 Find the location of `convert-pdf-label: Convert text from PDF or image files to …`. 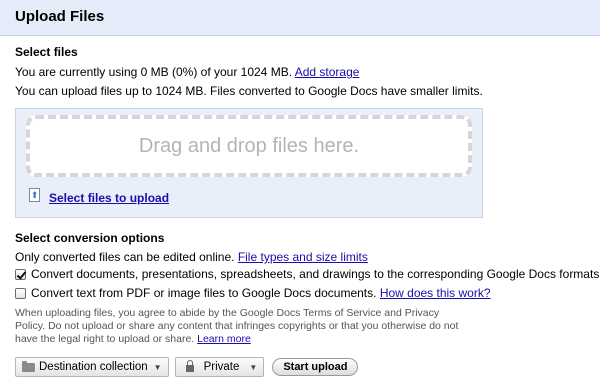

convert-pdf-label: Convert text from PDF or image files to … is located at coordinates (204, 293).